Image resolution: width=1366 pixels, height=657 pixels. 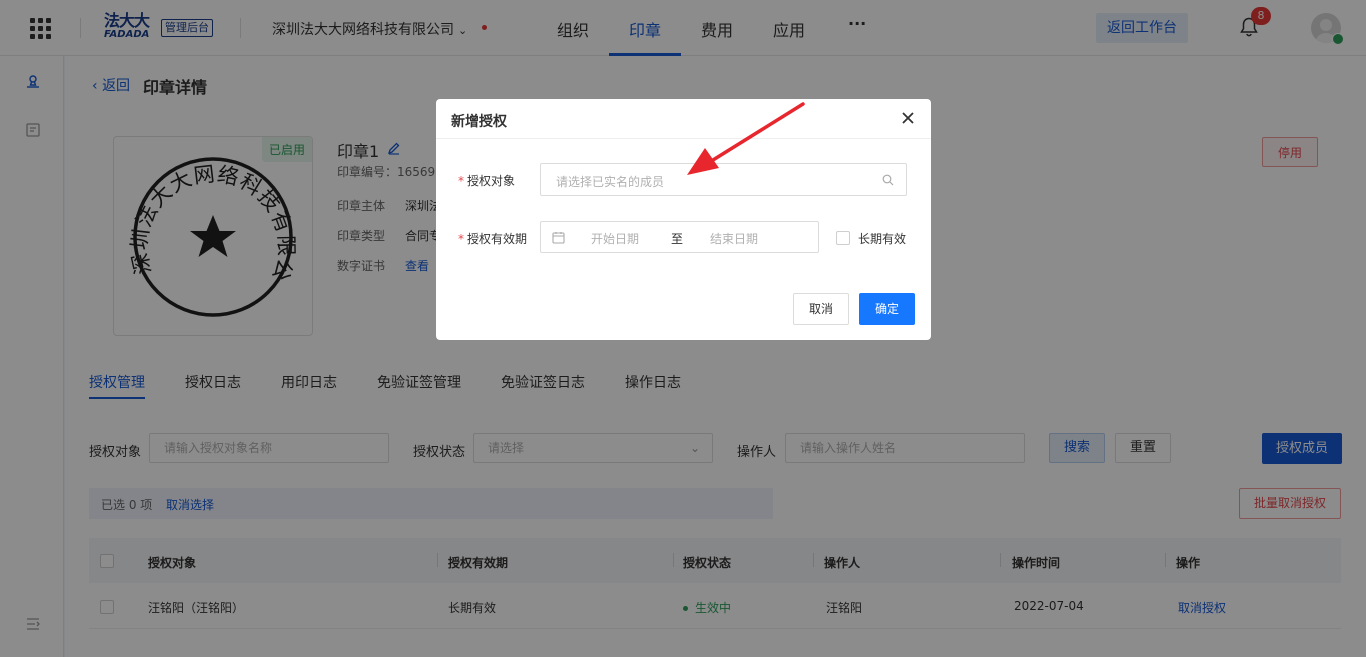 I want to click on long-term-checkbox, so click(x=843, y=238).